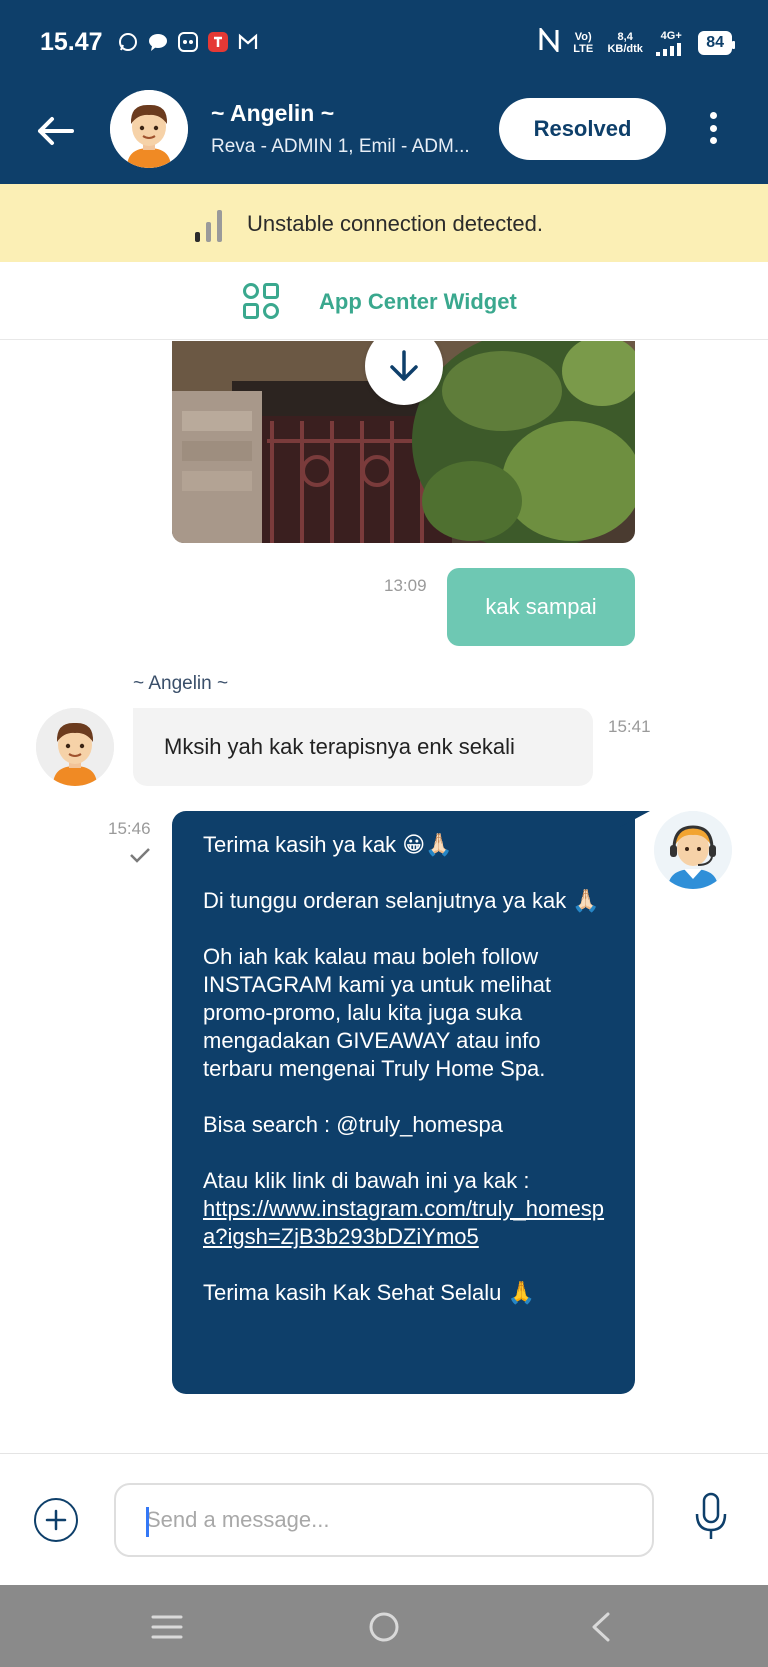  I want to click on message-time: 15:41, so click(629, 726).